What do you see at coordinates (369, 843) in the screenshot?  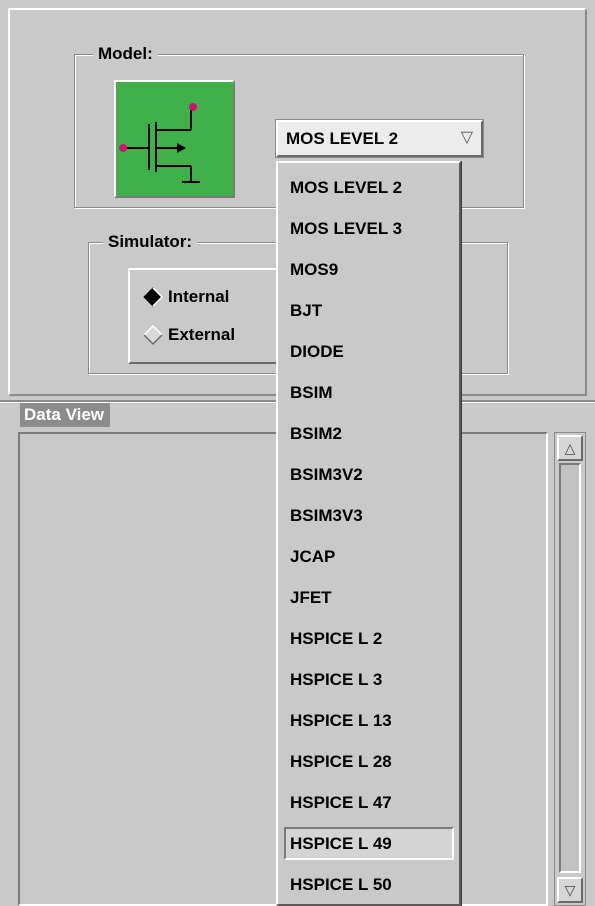 I see `dropdown-item: HSPICE L 49` at bounding box center [369, 843].